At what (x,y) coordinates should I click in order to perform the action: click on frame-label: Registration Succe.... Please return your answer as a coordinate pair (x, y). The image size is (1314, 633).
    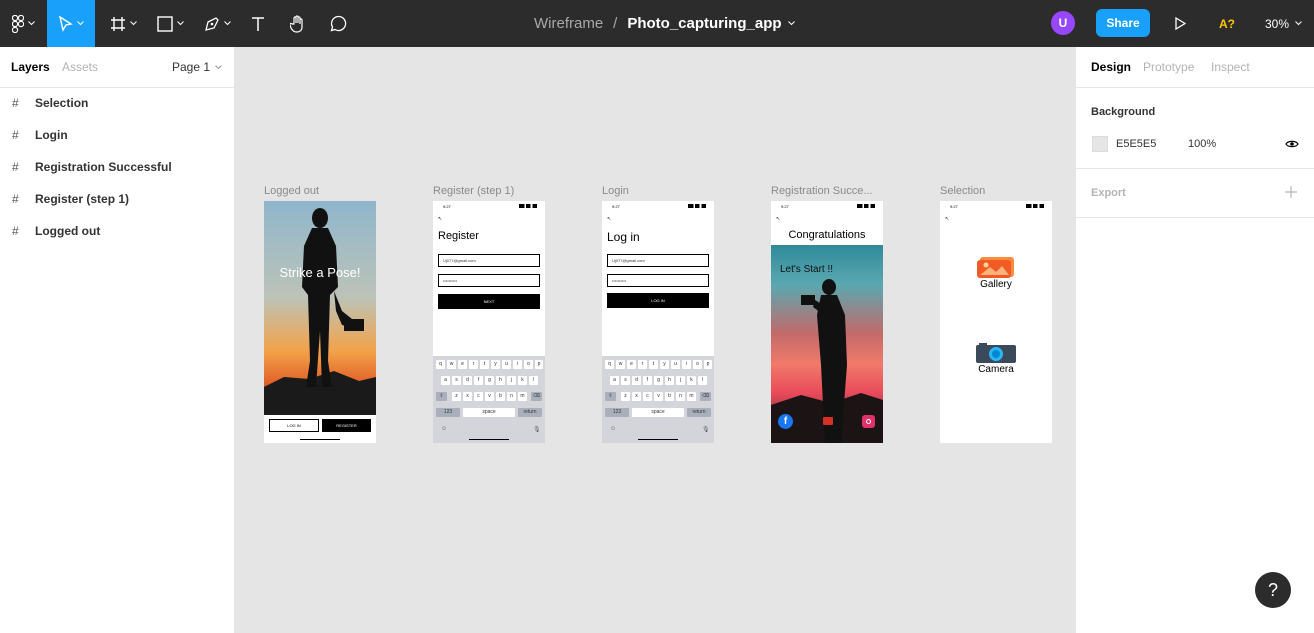
    Looking at the image, I should click on (827, 191).